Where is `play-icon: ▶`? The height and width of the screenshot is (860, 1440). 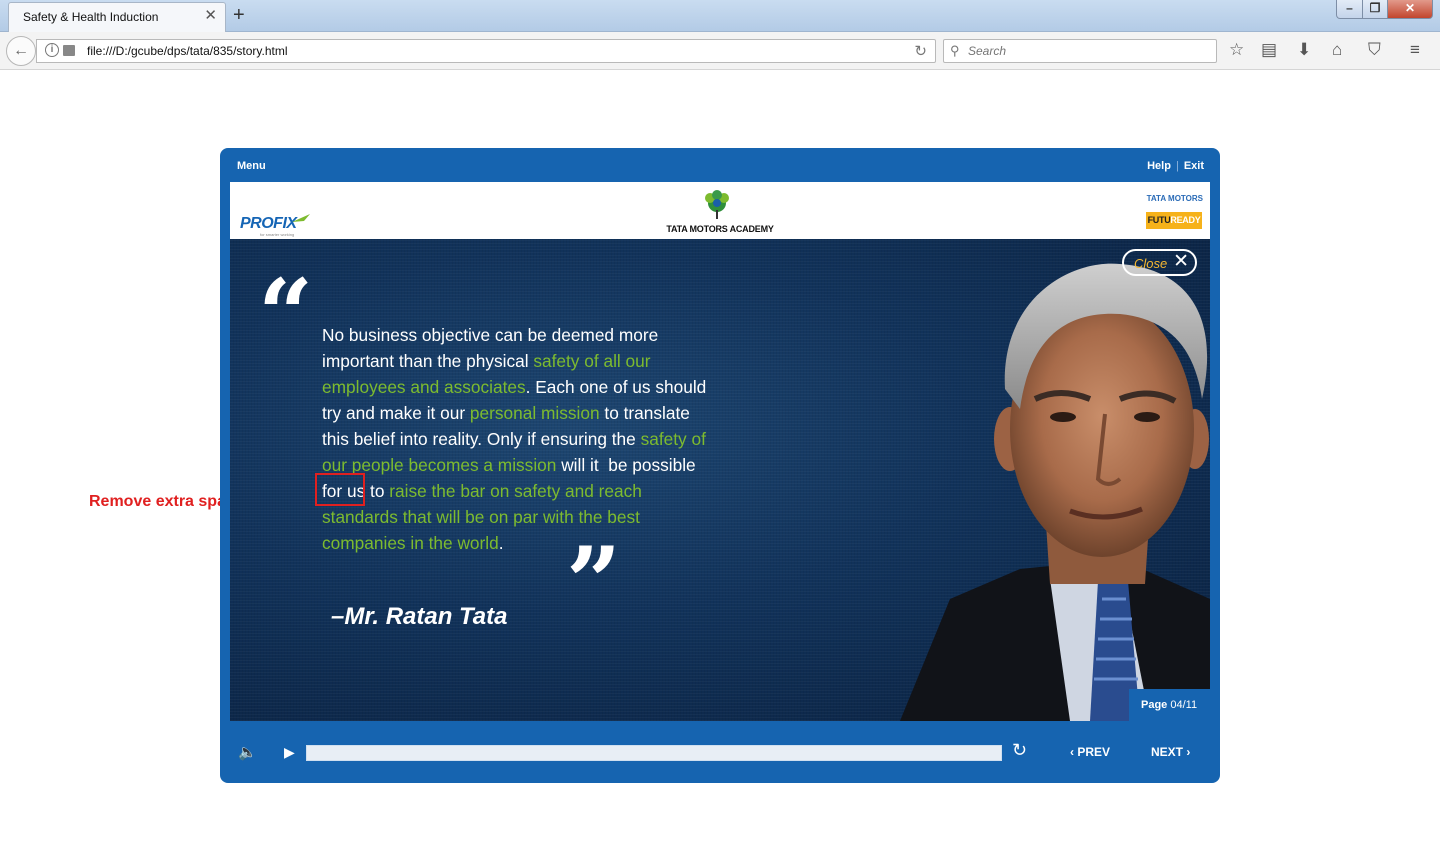 play-icon: ▶ is located at coordinates (289, 752).